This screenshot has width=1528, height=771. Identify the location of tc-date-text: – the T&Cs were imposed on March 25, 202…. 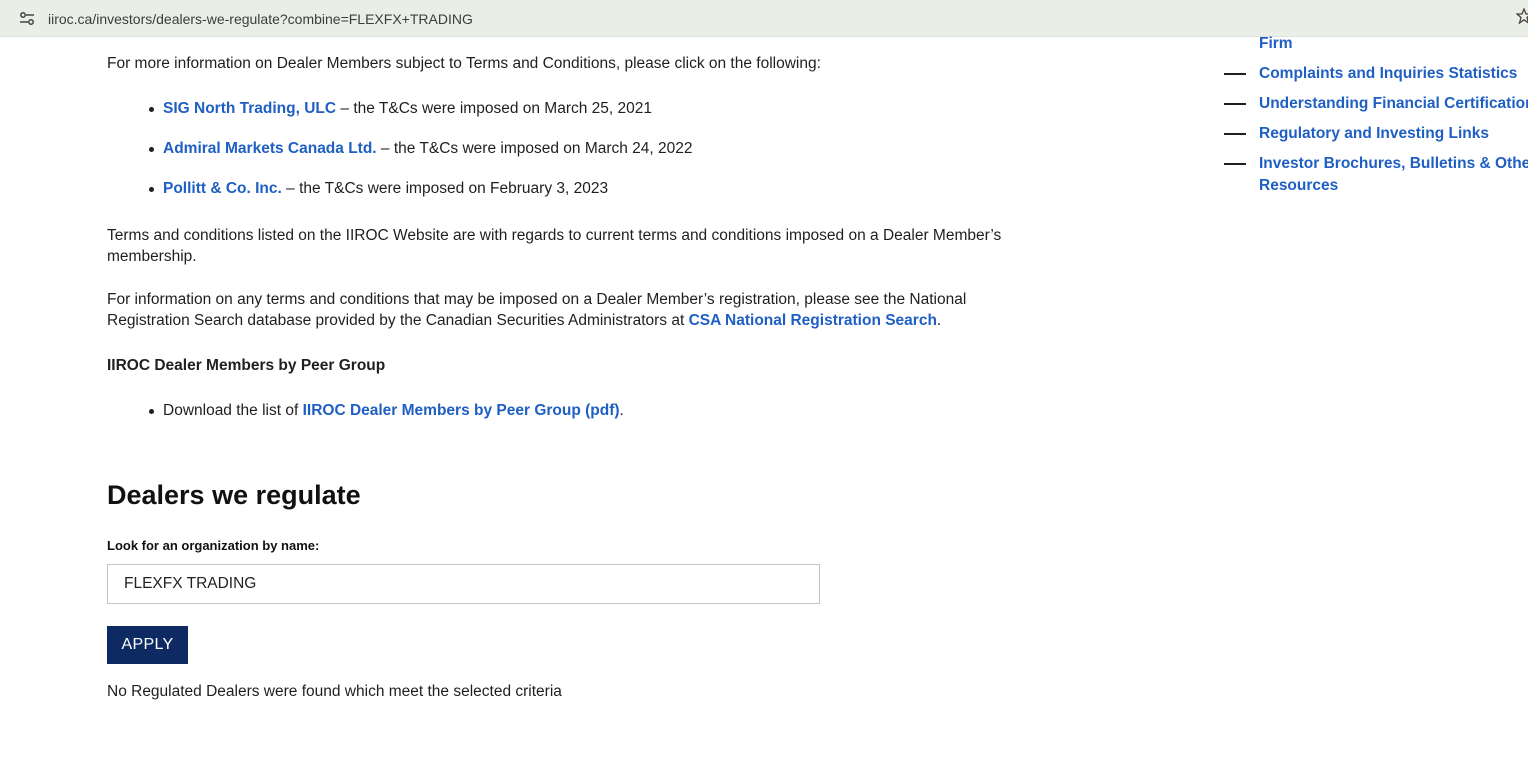
(494, 108).